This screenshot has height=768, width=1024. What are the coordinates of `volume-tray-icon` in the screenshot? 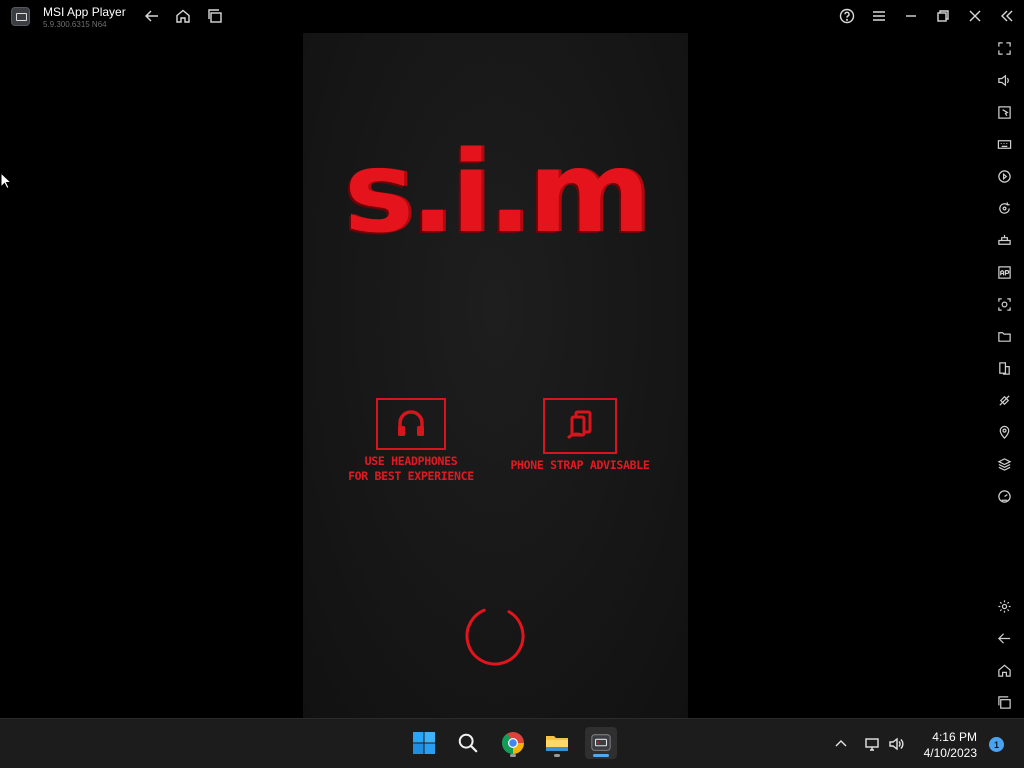 It's located at (896, 744).